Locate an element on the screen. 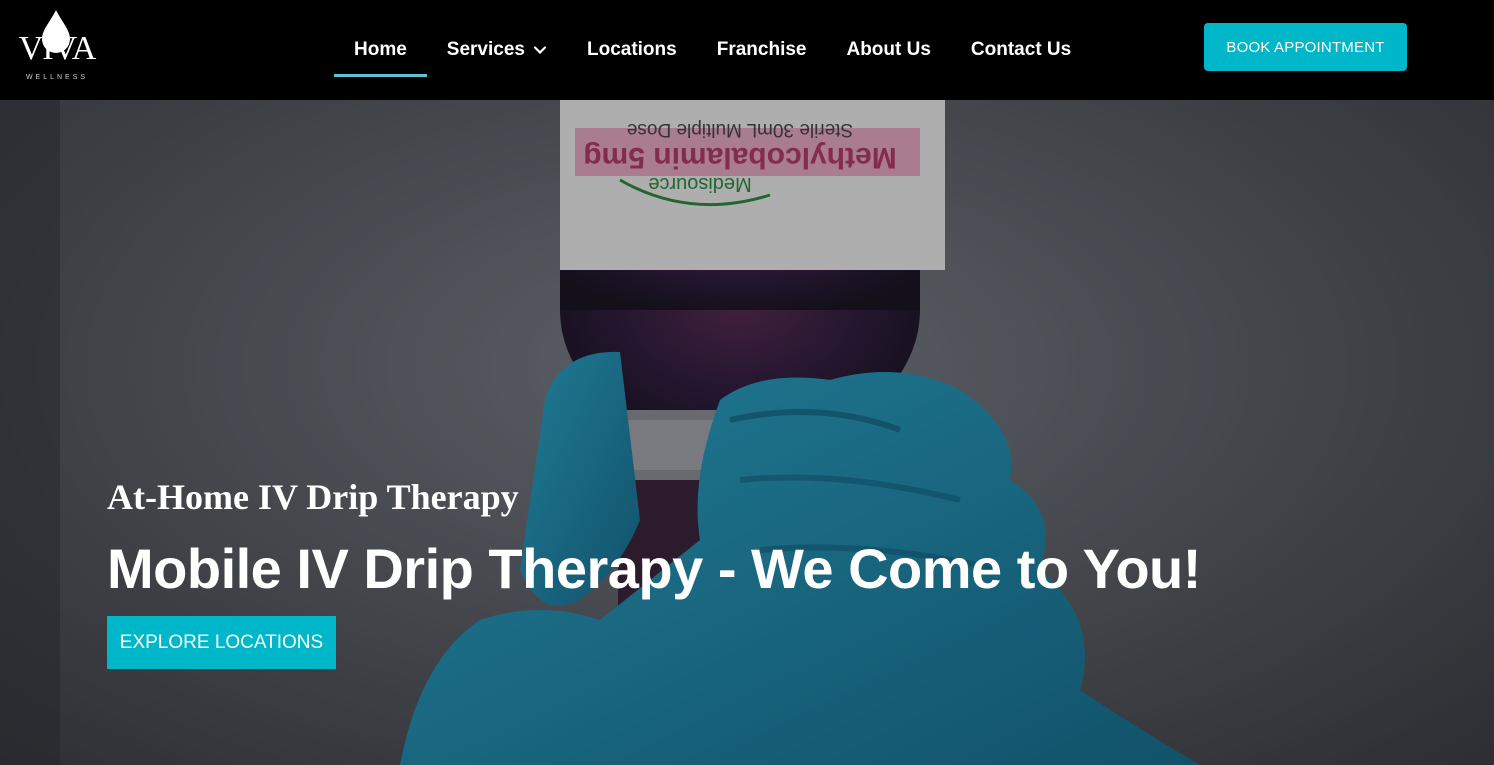  nav-item-franchise: Franchise is located at coordinates (762, 50).